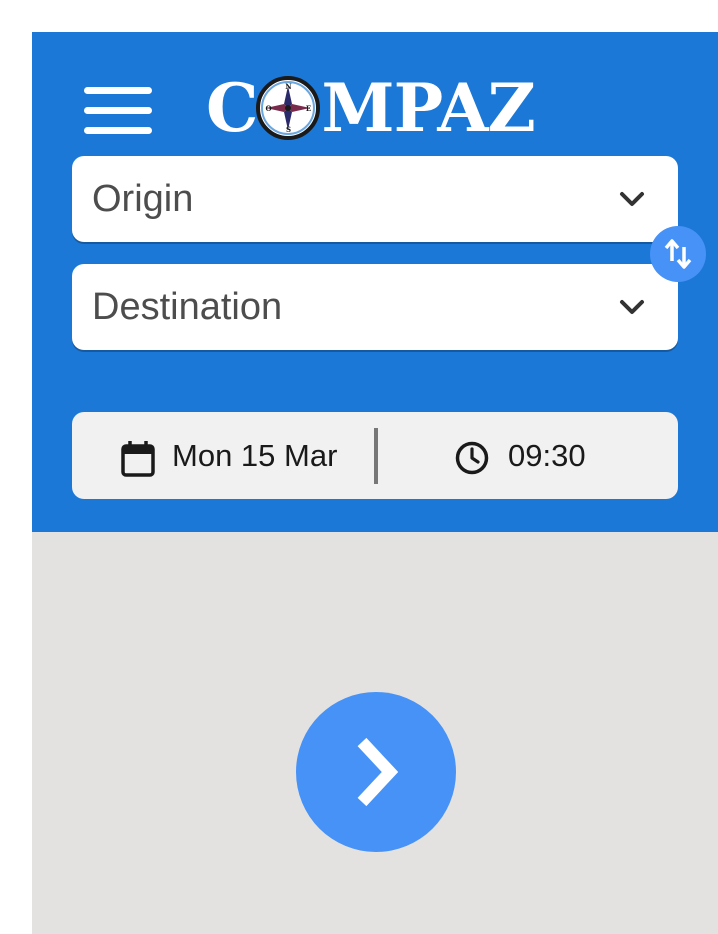  Describe the element at coordinates (187, 307) in the screenshot. I see `destination-label: Destination` at that location.